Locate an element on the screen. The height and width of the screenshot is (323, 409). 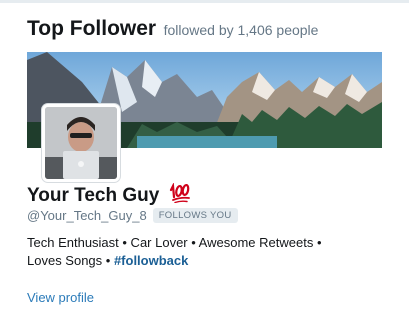
user-photo-image is located at coordinates (81, 143).